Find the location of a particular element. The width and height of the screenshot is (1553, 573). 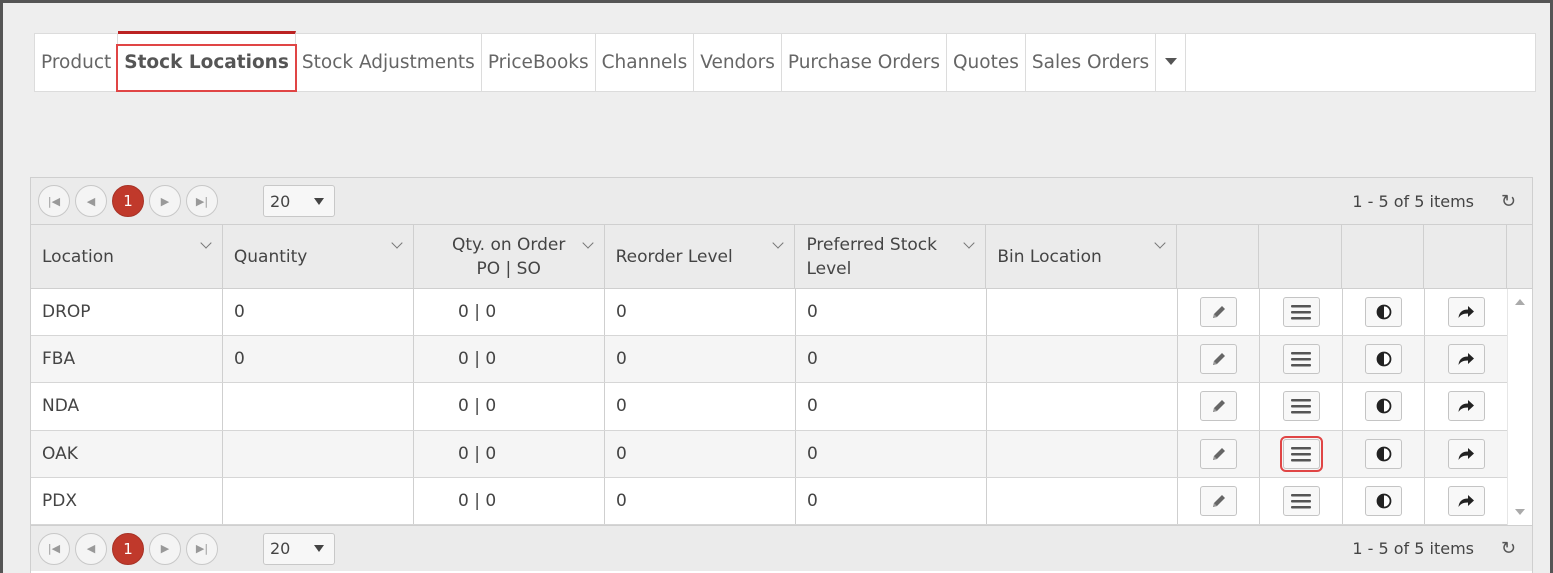

col-bin-location: Bin Location is located at coordinates (1082, 256).